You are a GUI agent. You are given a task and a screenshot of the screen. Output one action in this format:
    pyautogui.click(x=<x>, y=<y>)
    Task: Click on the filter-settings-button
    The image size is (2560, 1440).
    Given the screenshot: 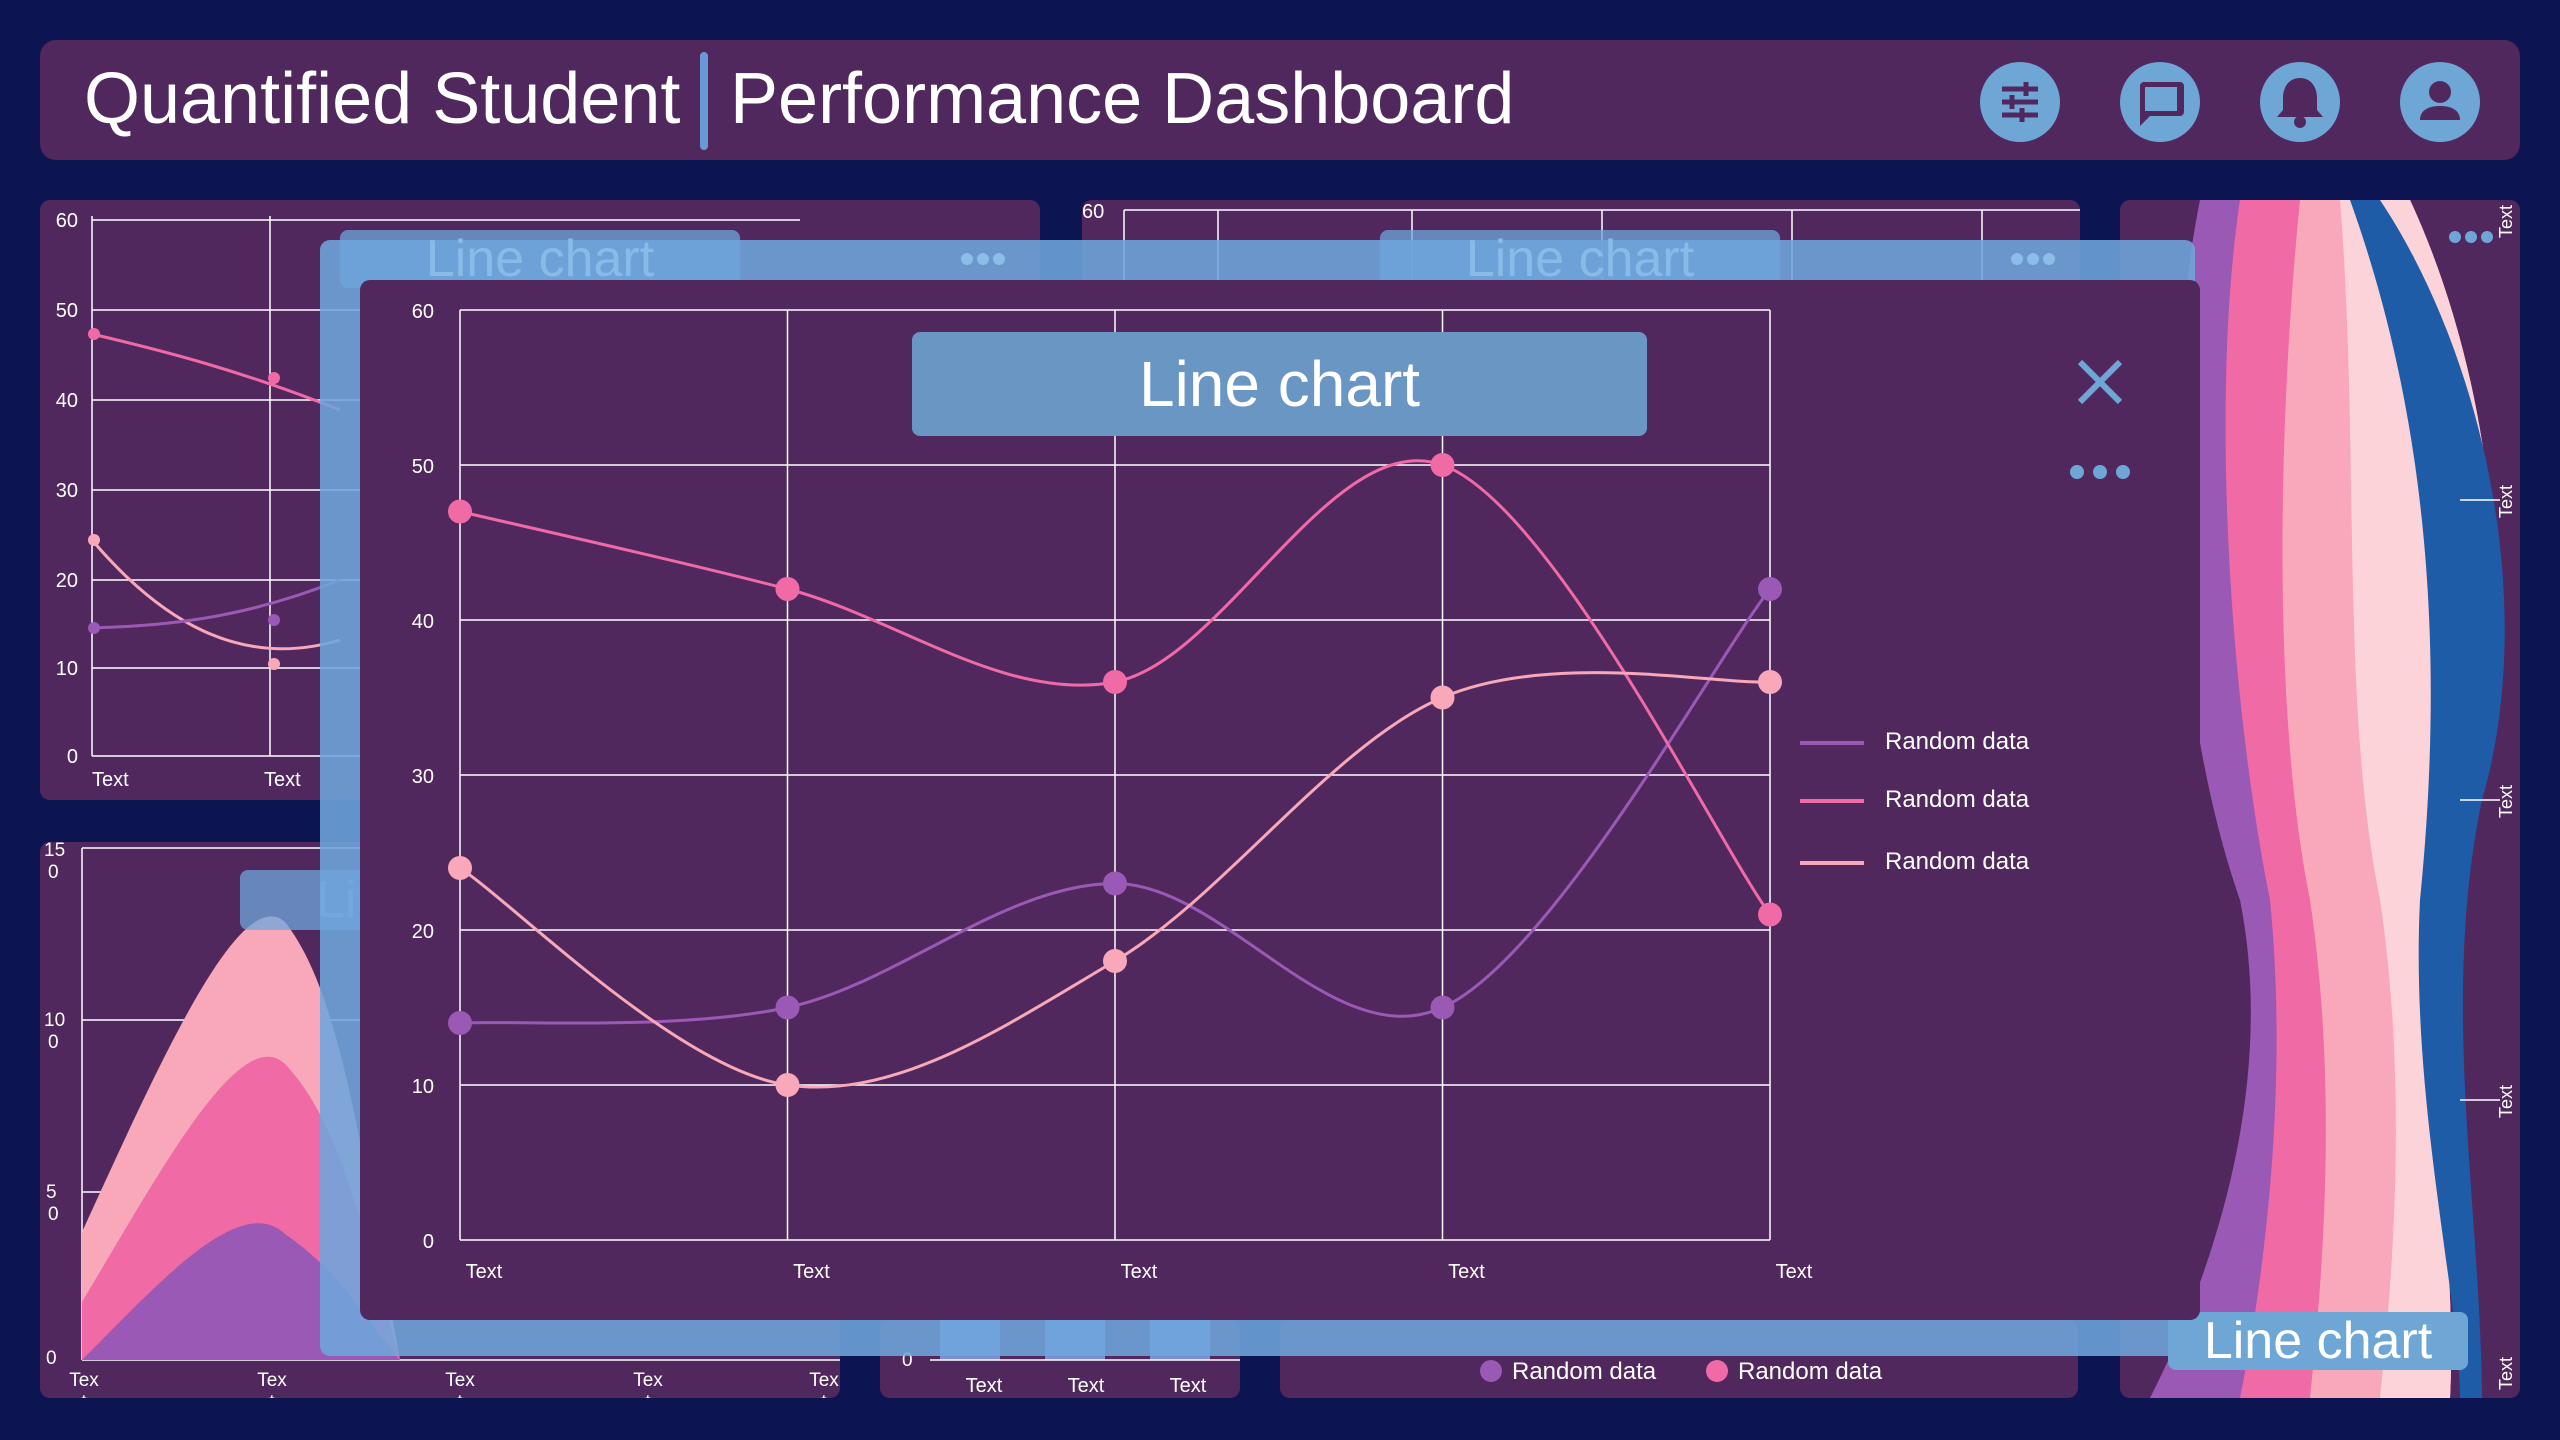 What is the action you would take?
    pyautogui.click(x=2020, y=102)
    